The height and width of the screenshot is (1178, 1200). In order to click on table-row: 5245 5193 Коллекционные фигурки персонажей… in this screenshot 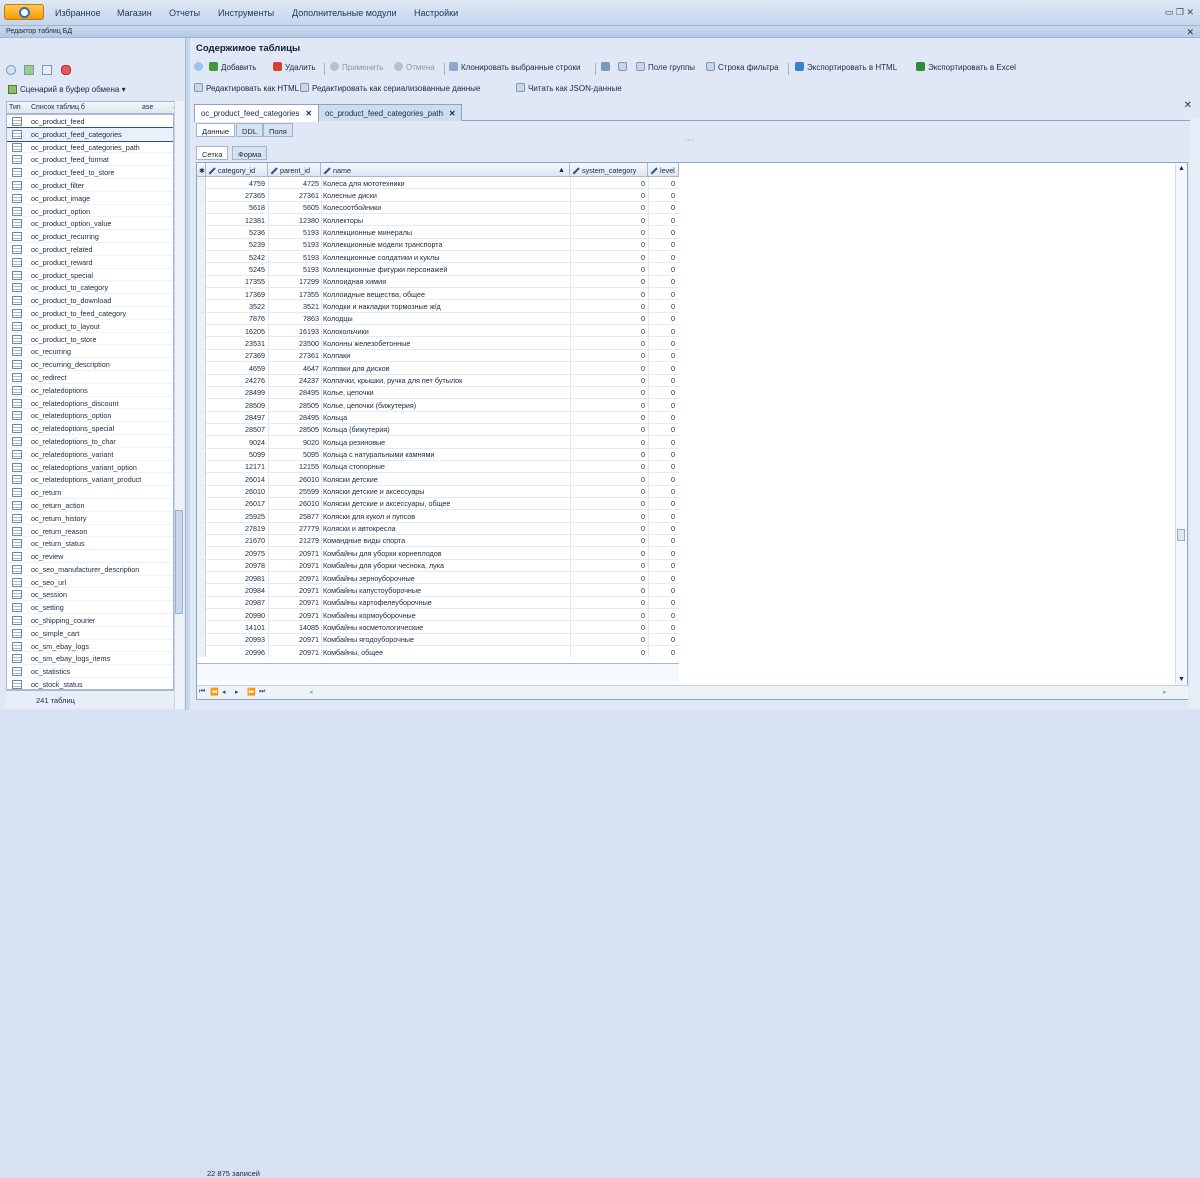, I will do `click(438, 269)`.